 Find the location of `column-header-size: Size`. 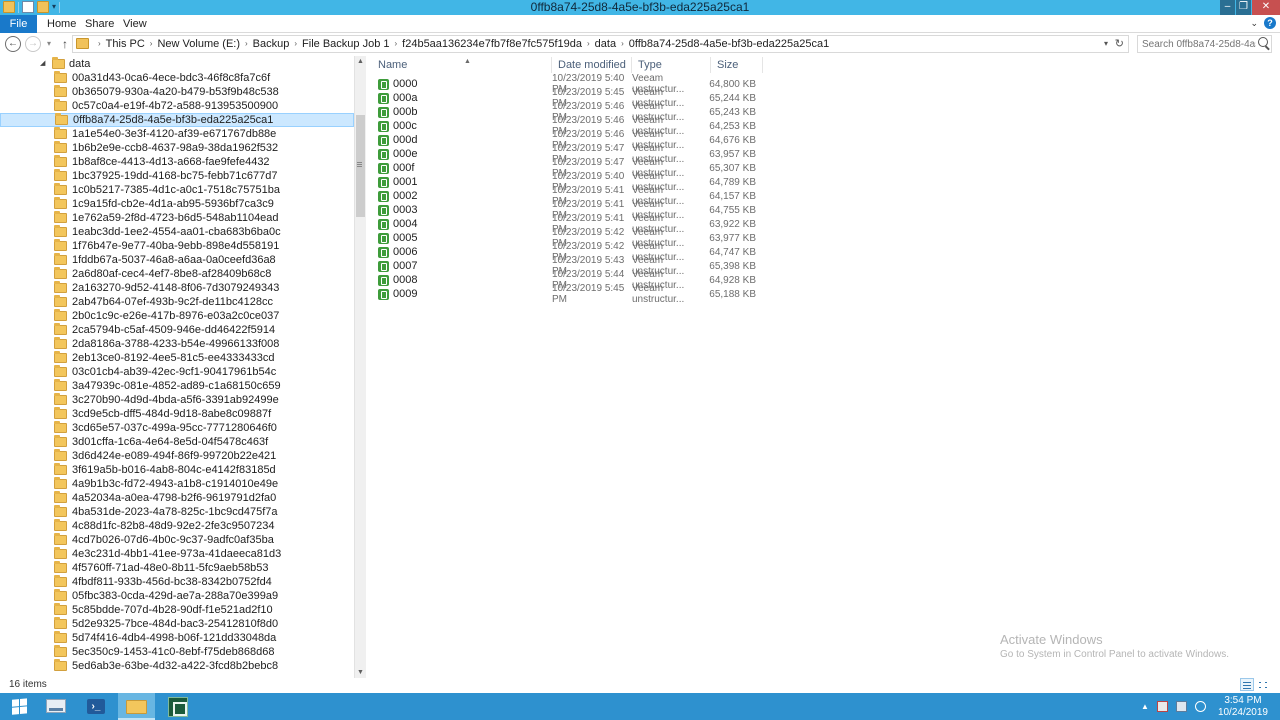

column-header-size: Size is located at coordinates (737, 65).